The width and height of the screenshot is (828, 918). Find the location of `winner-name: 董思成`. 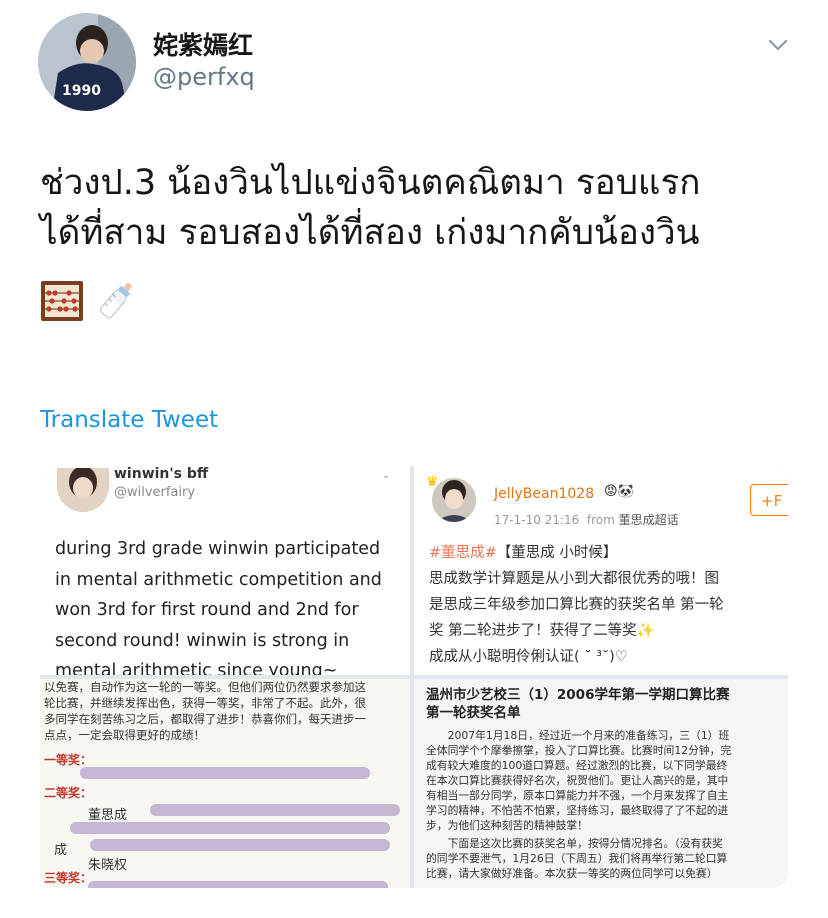

winner-name: 董思成 is located at coordinates (108, 815).